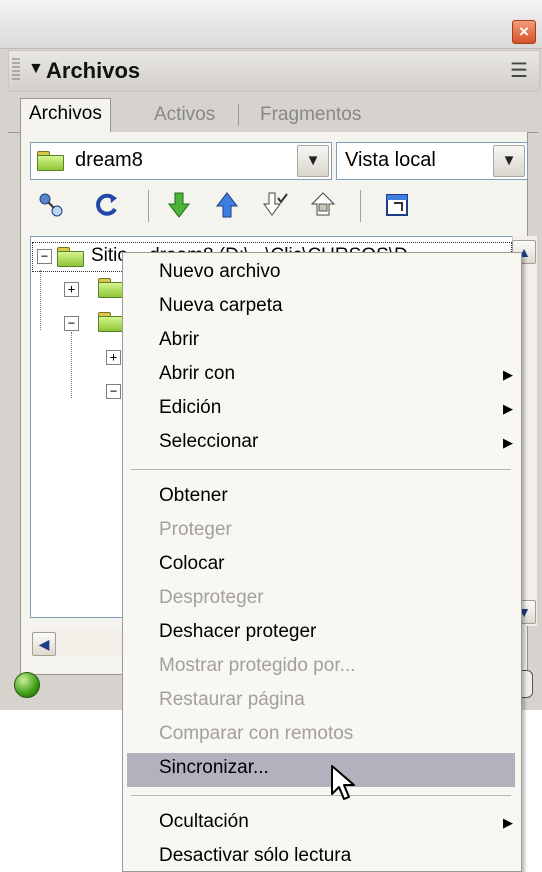 The height and width of the screenshot is (872, 542). I want to click on menu-item-turn-off-read-only: Desactivar sólo lectura, so click(255, 856).